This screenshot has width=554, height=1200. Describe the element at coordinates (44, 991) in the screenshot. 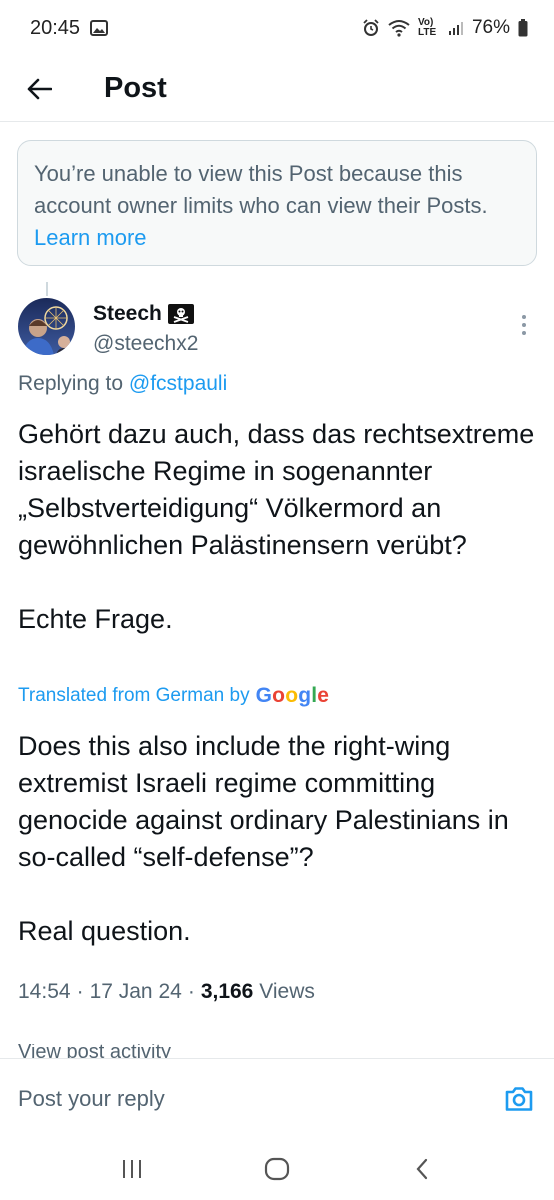

I see `post-time: 14:54` at that location.